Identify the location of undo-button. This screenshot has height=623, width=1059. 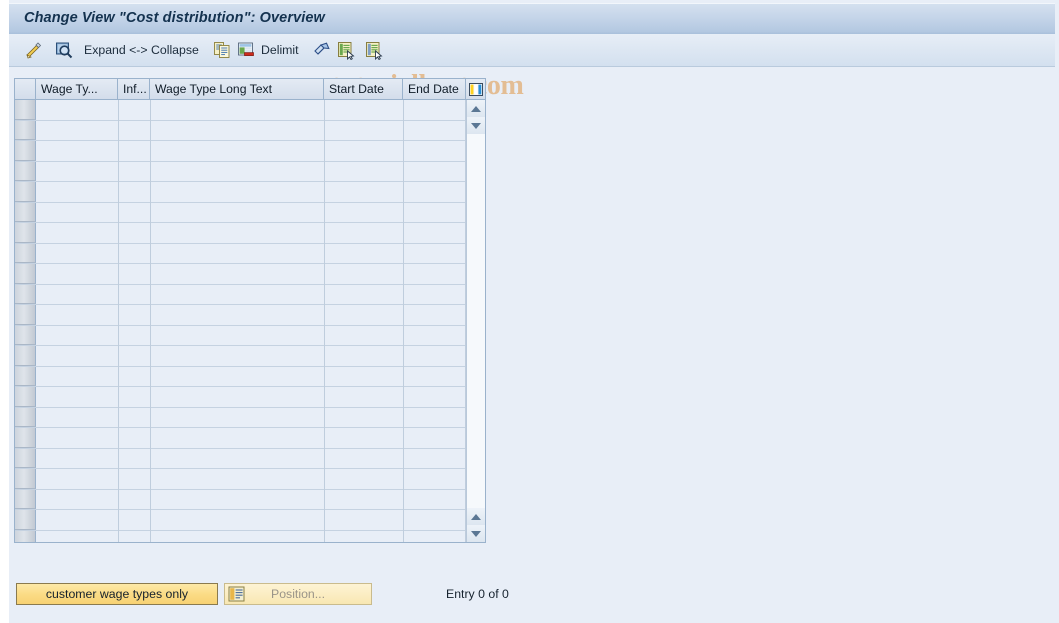
(322, 50).